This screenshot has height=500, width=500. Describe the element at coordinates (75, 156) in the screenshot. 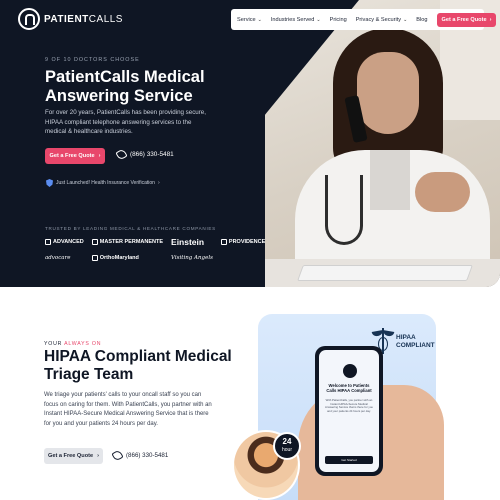

I see `hero-quote-button: Get a Free Quote ›` at that location.